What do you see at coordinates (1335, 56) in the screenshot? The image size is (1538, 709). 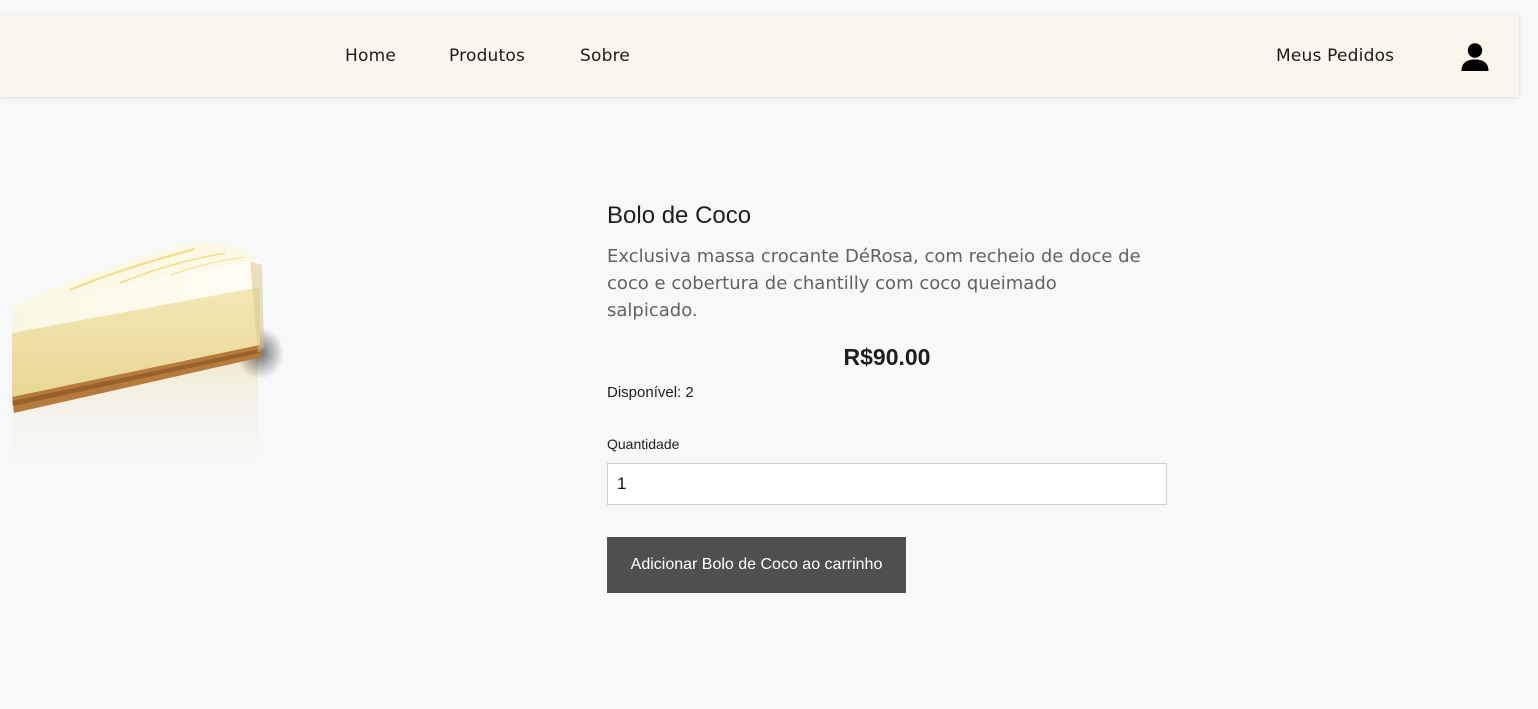 I see `nav-link-my-orders: Meus Pedidos` at bounding box center [1335, 56].